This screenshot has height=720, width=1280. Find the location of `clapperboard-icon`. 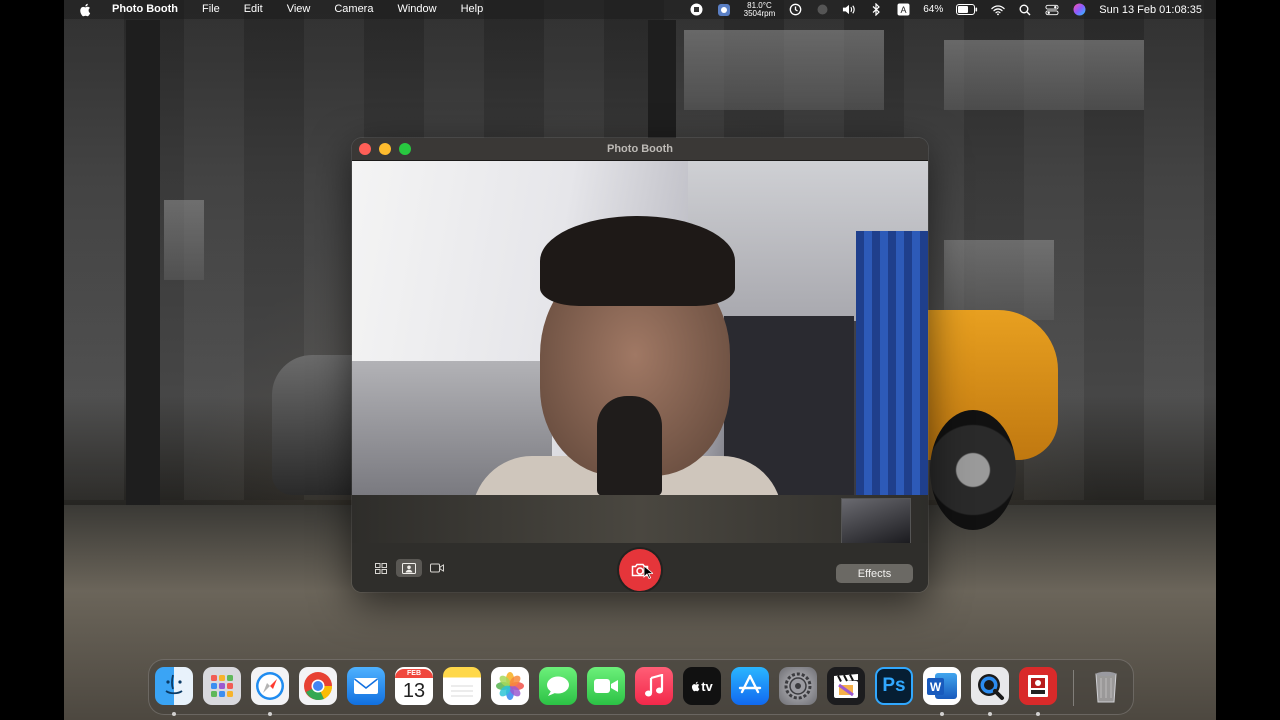

clapperboard-icon is located at coordinates (846, 686).